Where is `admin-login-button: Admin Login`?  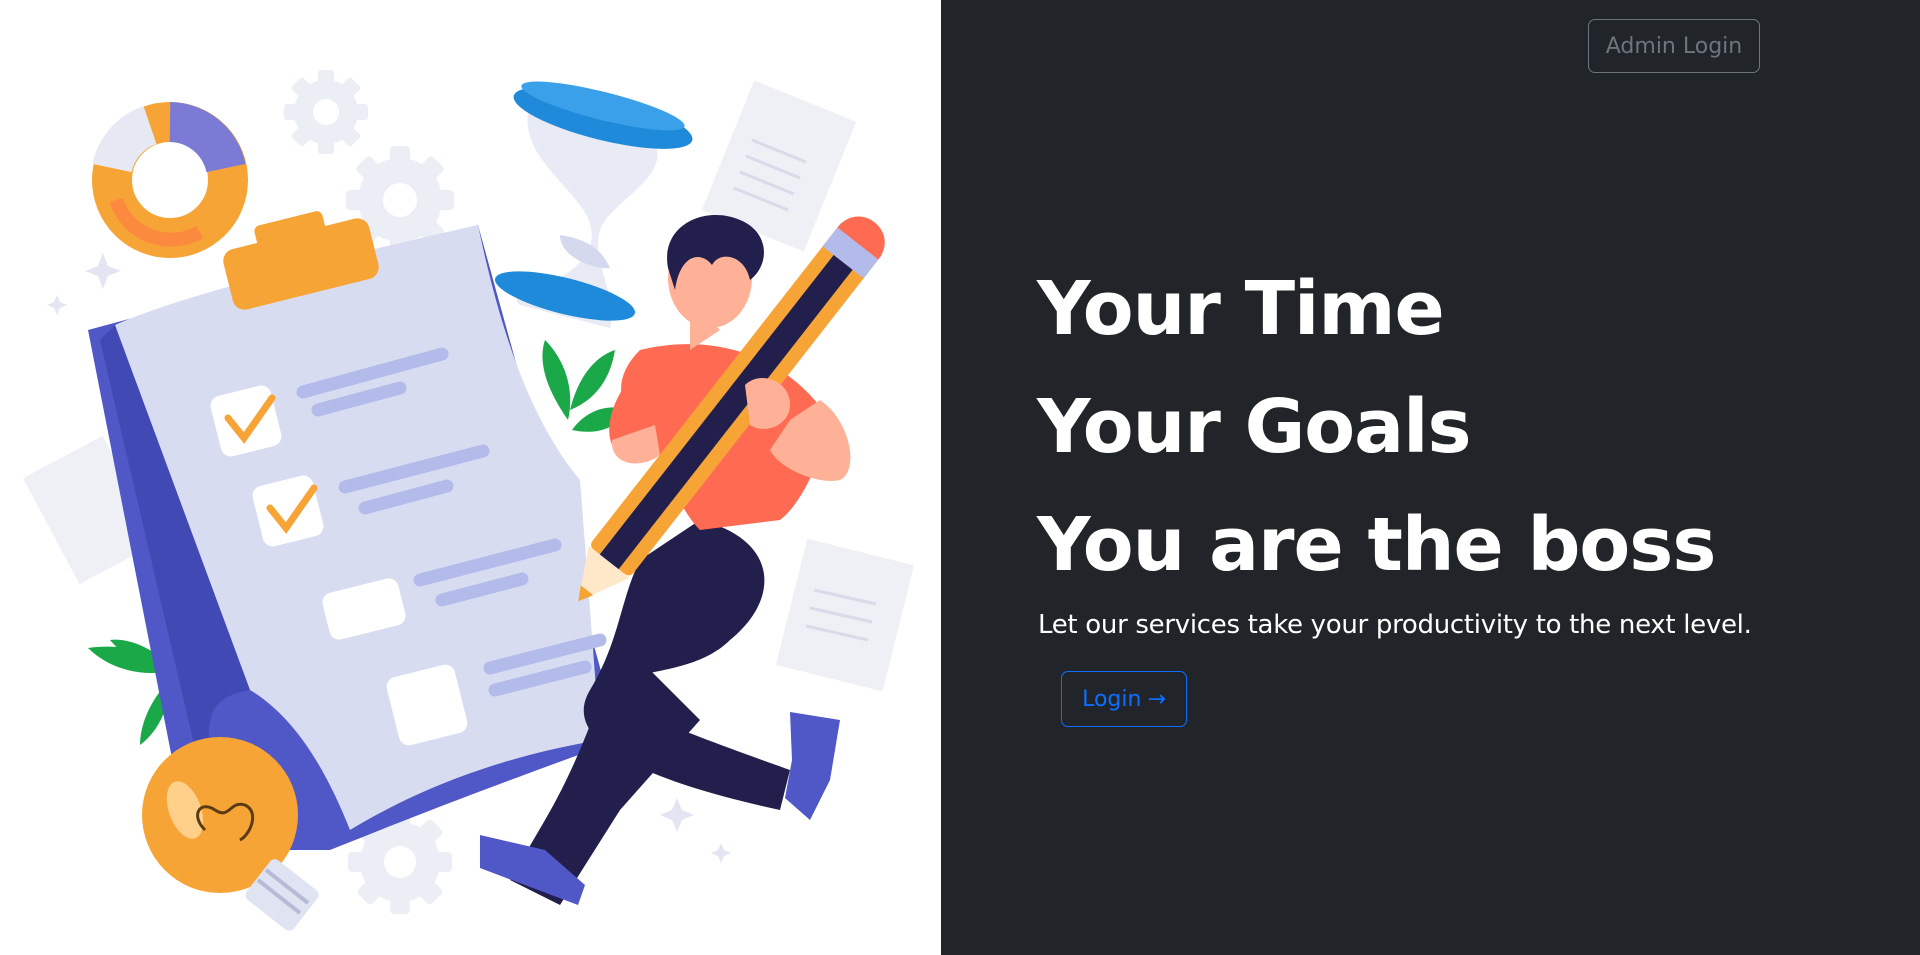
admin-login-button: Admin Login is located at coordinates (1674, 46).